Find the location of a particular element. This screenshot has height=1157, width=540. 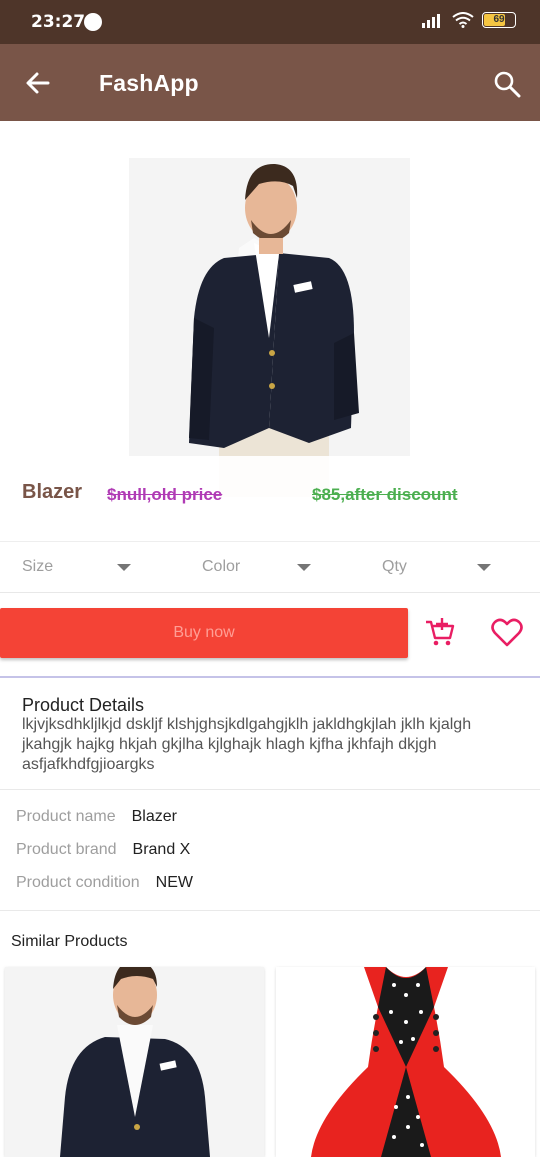

info-value: NEW is located at coordinates (174, 882).